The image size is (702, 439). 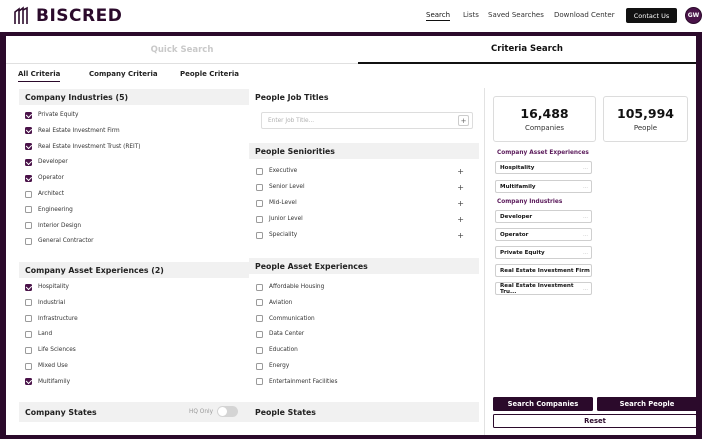 What do you see at coordinates (365, 171) in the screenshot?
I see `checkbox-row-executive: Executive +` at bounding box center [365, 171].